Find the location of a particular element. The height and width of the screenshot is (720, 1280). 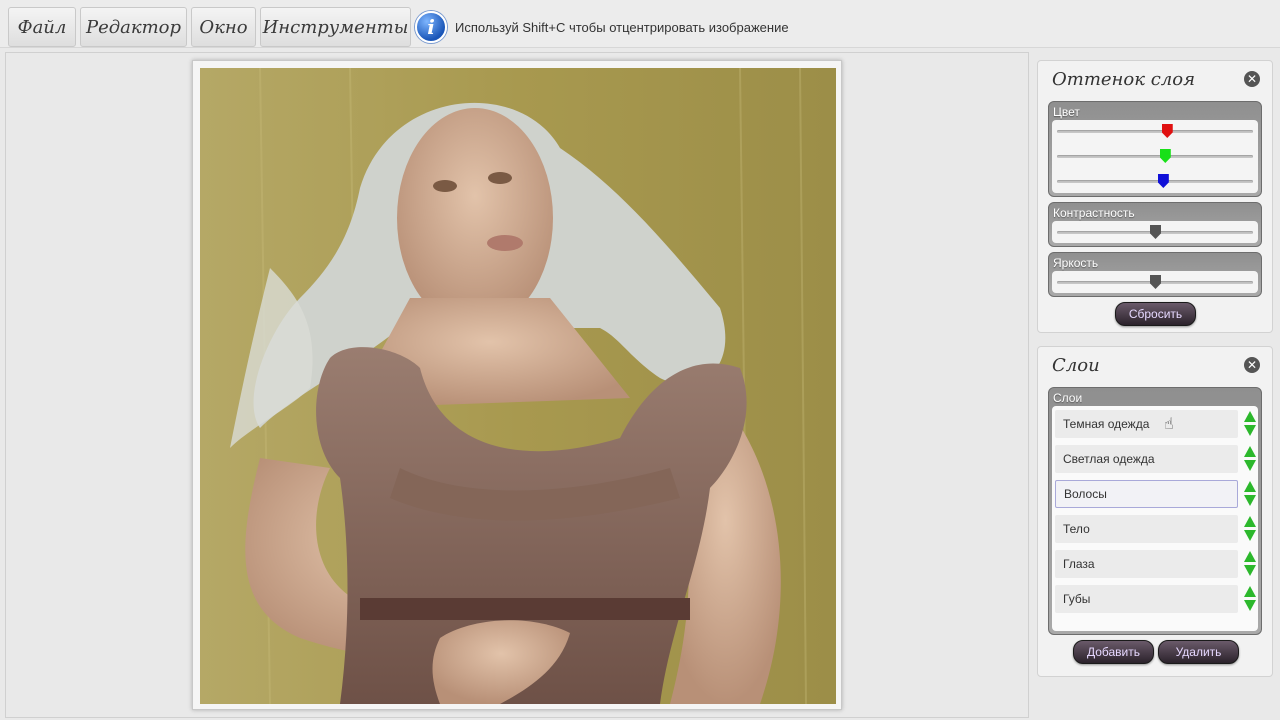

layer-row: Глаза is located at coordinates (1146, 564).